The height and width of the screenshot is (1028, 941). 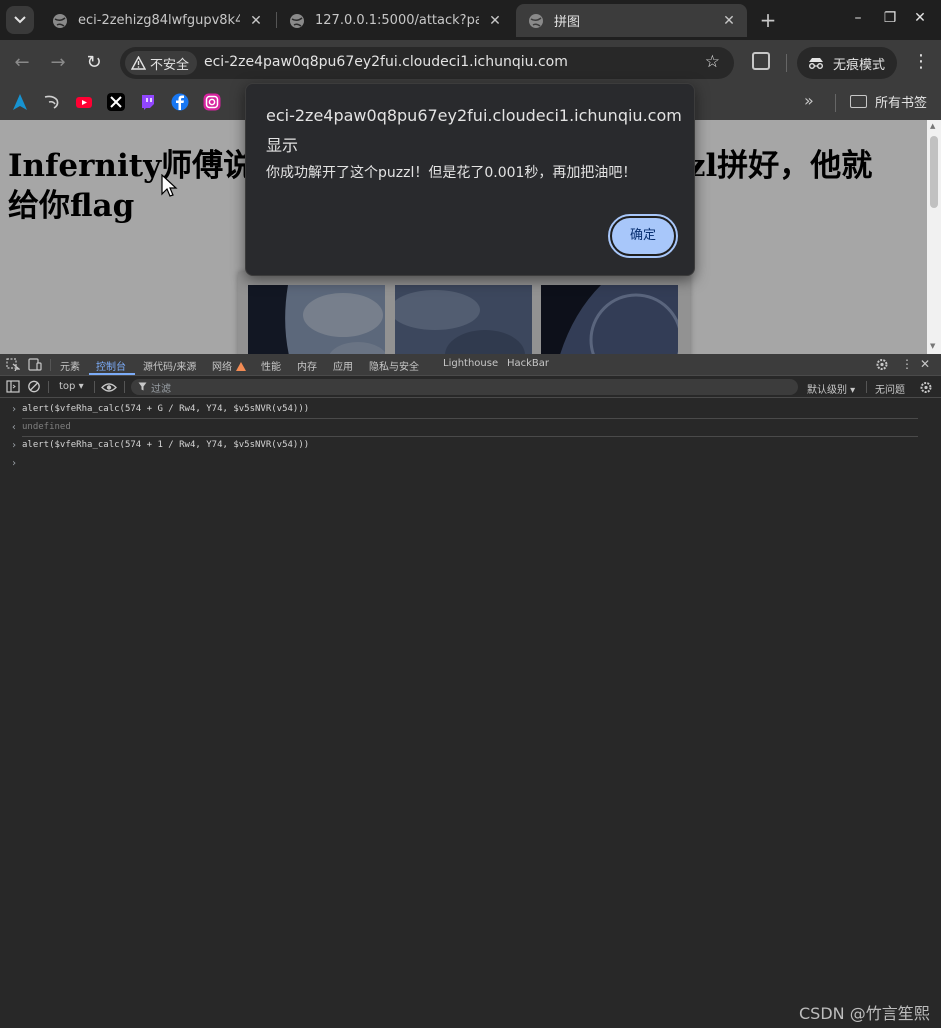 I want to click on eye-icon, so click(x=109, y=387).